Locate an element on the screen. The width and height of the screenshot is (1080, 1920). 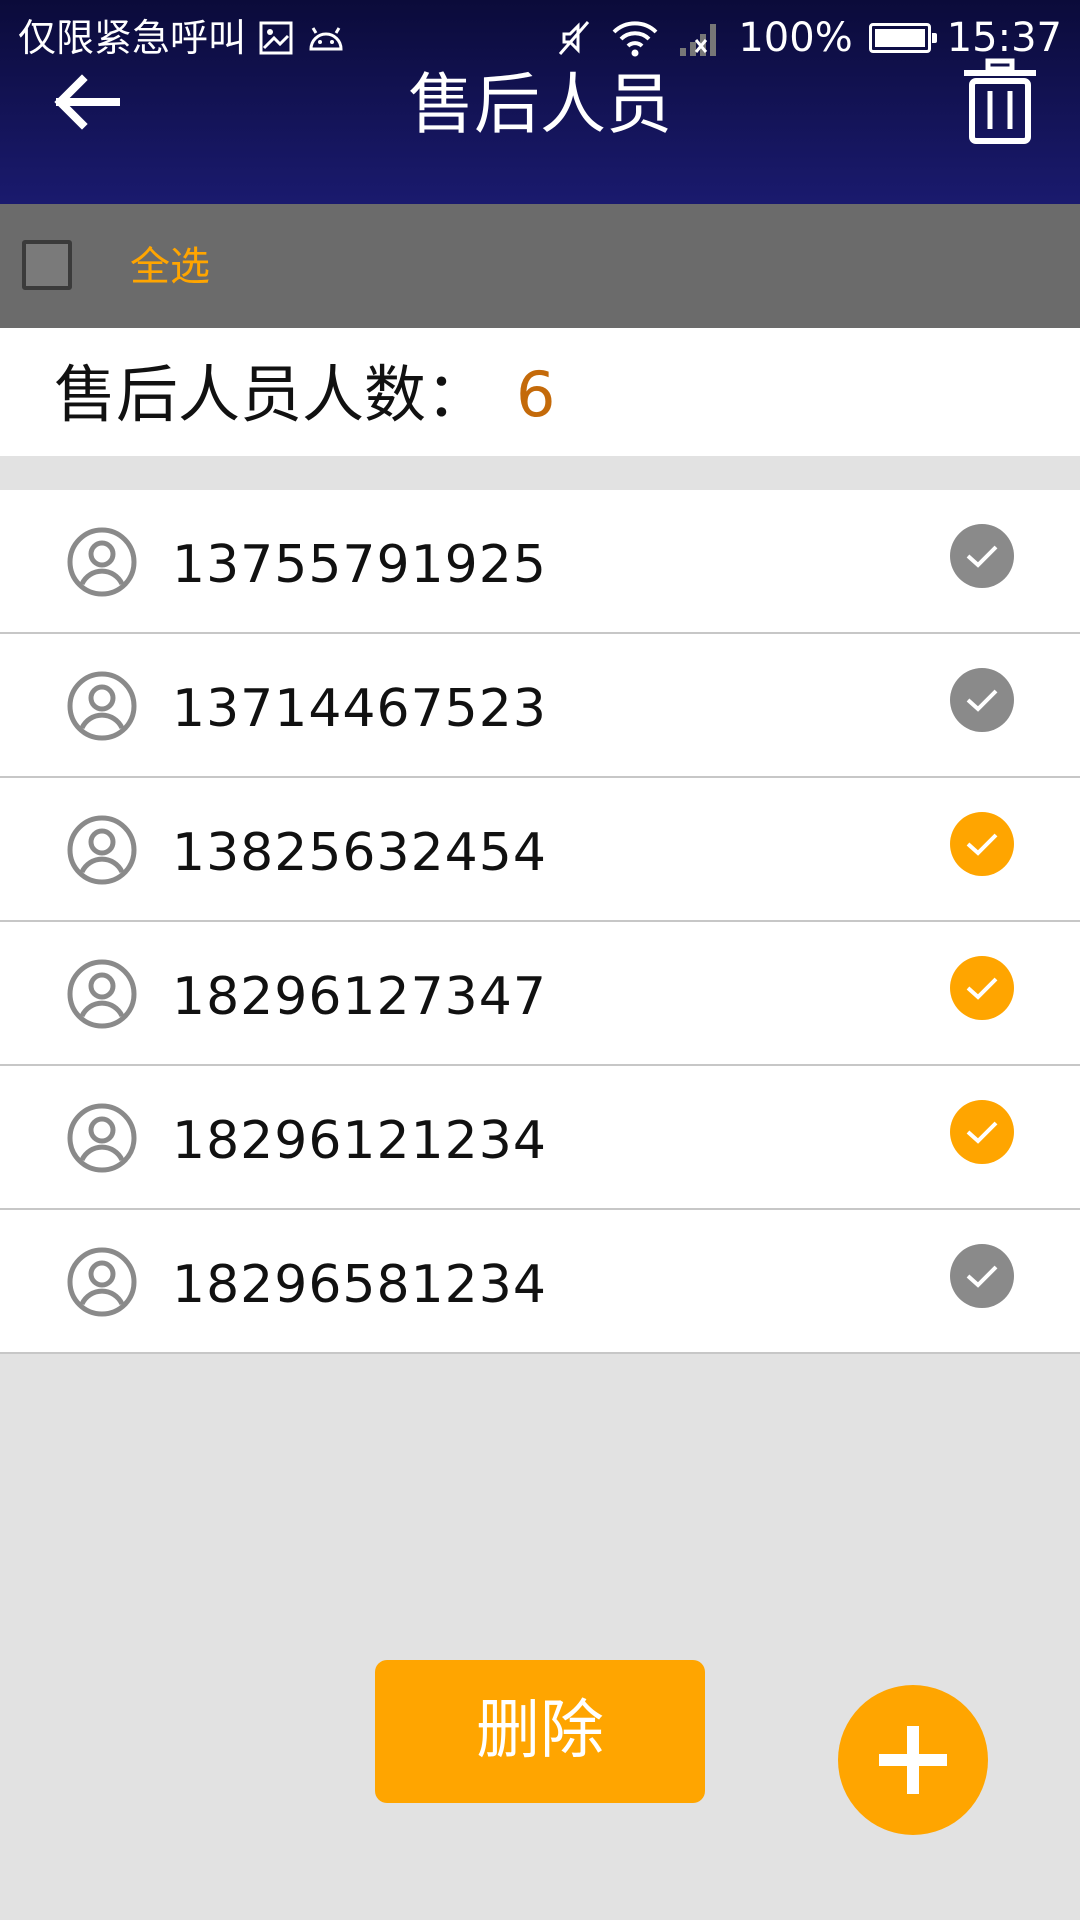
trash-icon is located at coordinates (1000, 101).